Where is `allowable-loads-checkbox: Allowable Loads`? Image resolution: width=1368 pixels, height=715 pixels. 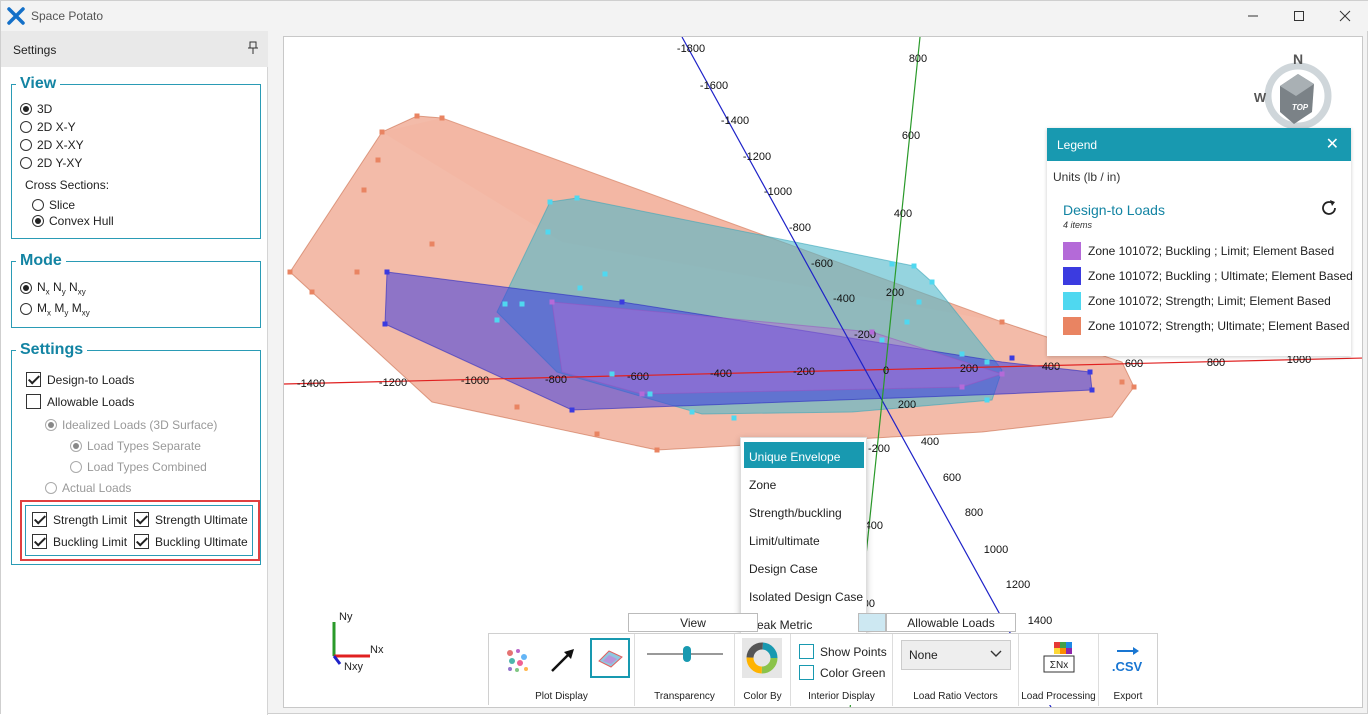 allowable-loads-checkbox: Allowable Loads is located at coordinates (80, 401).